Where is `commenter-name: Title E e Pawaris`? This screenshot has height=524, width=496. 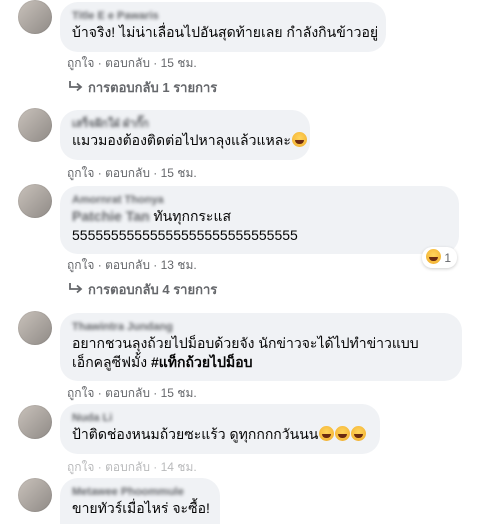 commenter-name: Title E e Pawaris is located at coordinates (223, 16).